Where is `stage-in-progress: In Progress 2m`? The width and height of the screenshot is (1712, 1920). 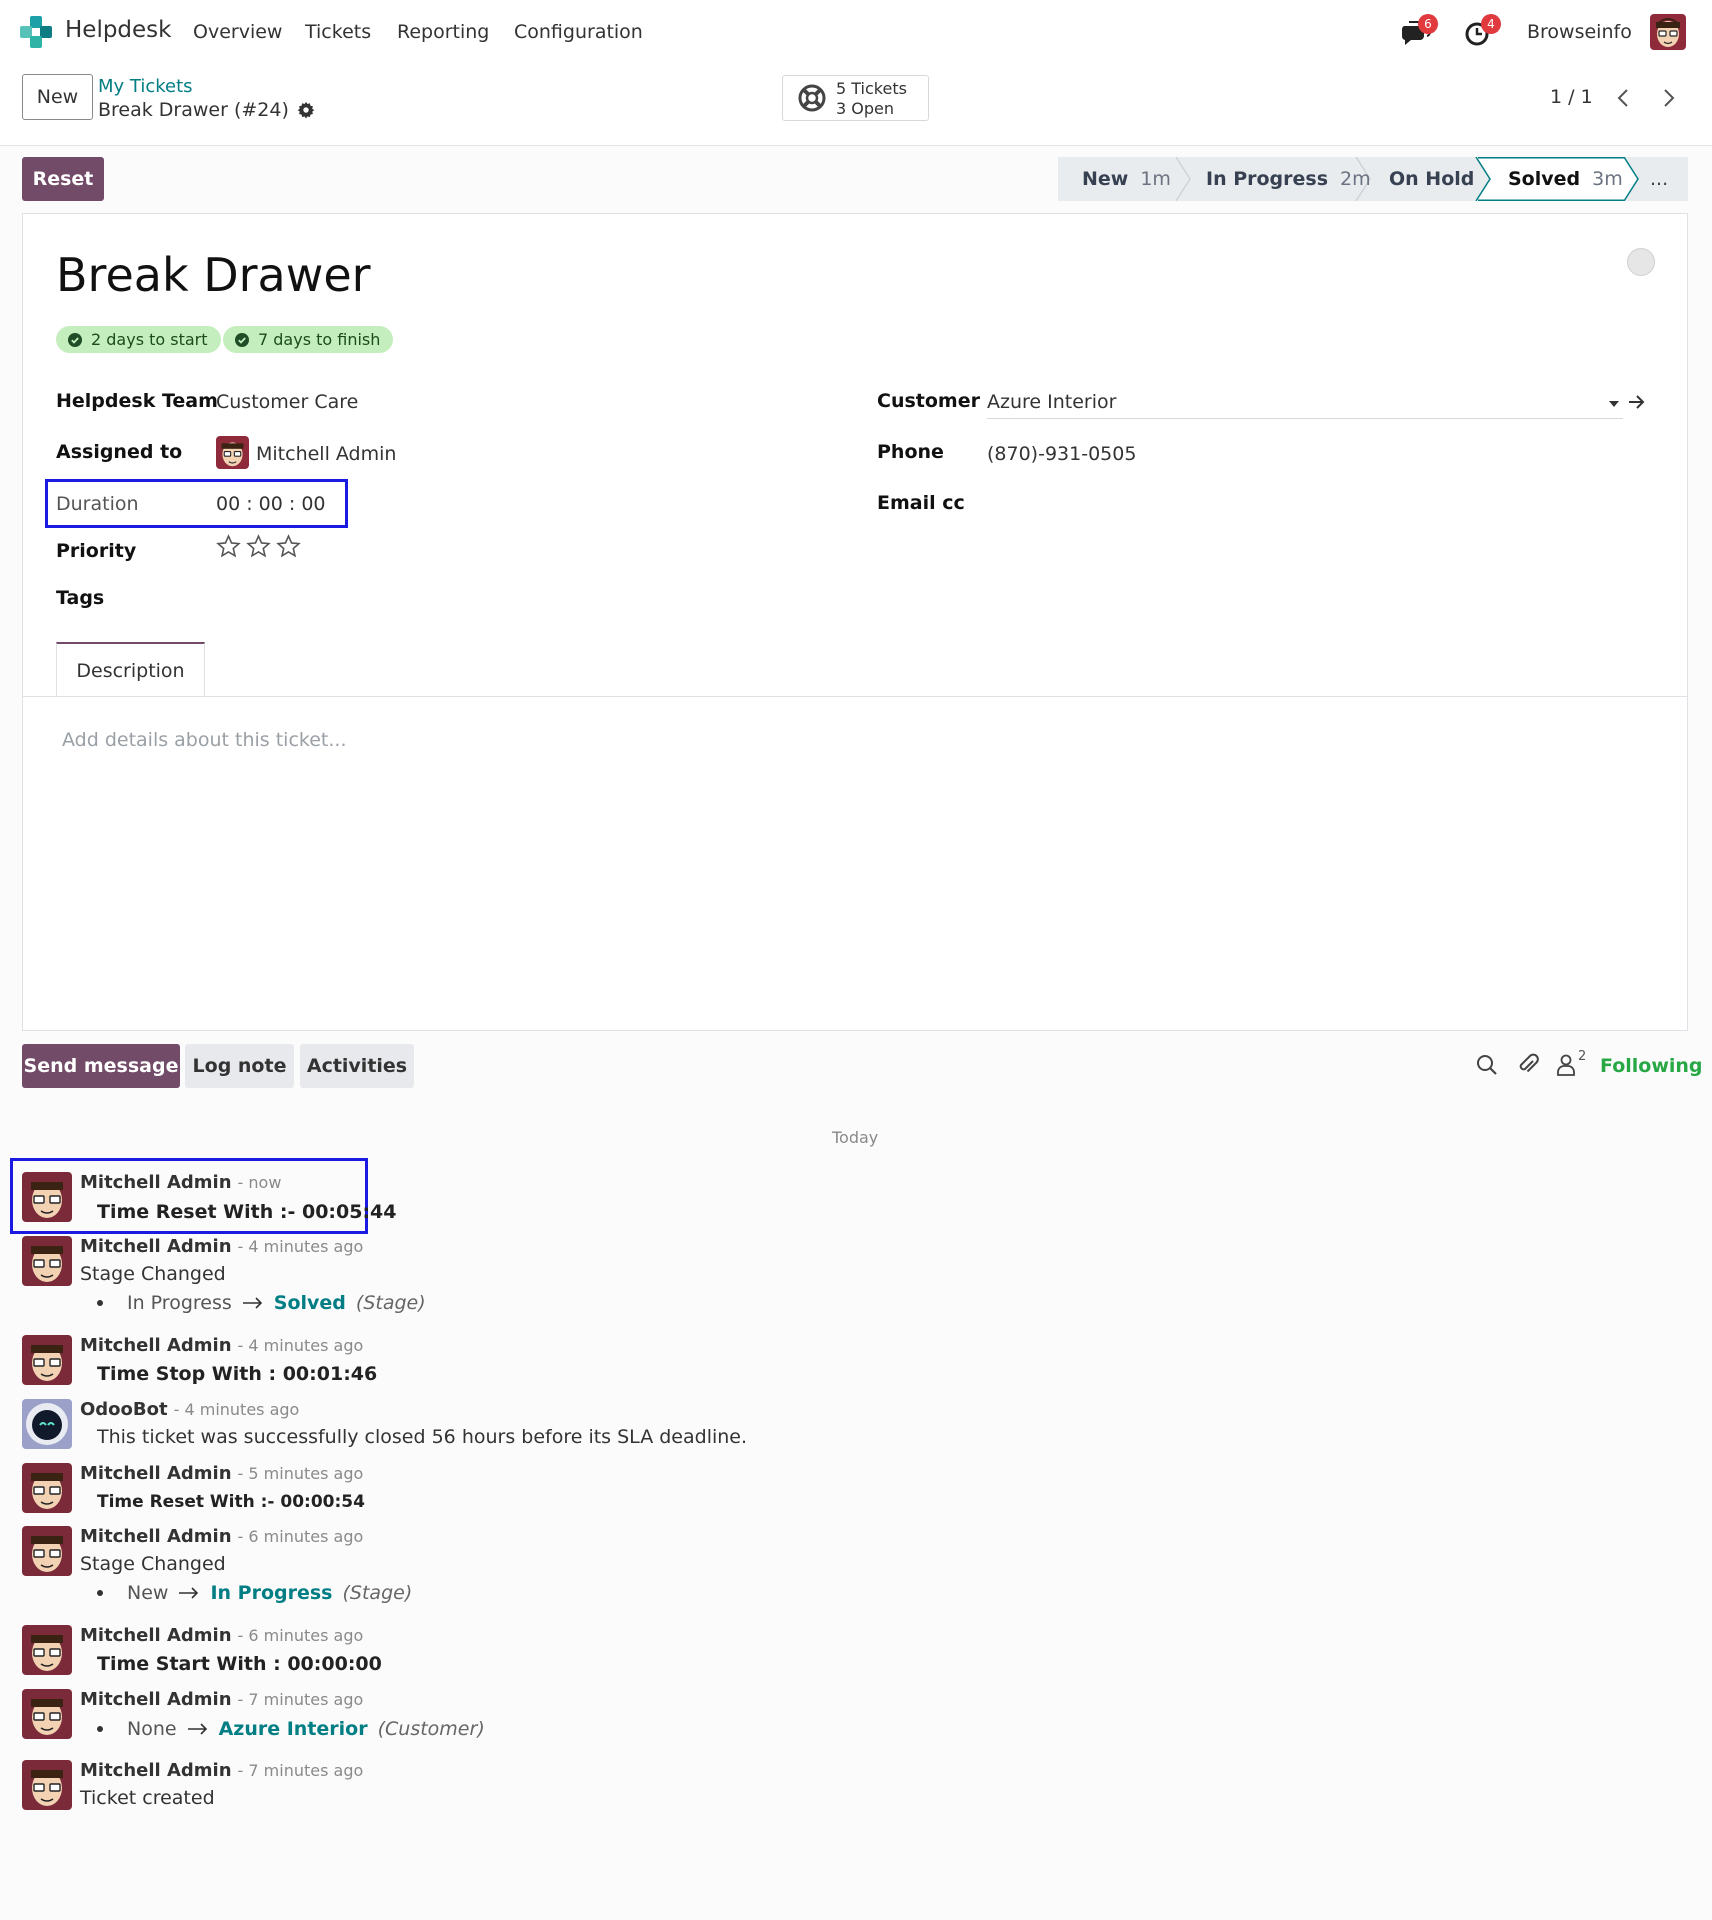 stage-in-progress: In Progress 2m is located at coordinates (1288, 179).